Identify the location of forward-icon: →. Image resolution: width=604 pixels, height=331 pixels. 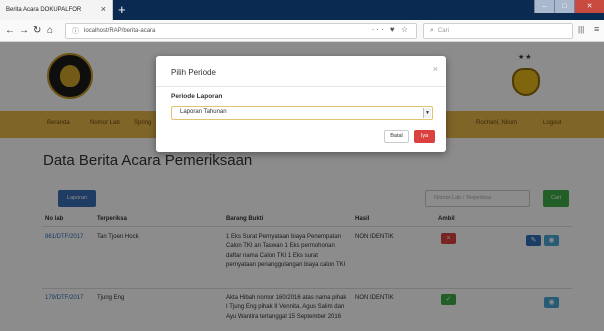
(24, 31).